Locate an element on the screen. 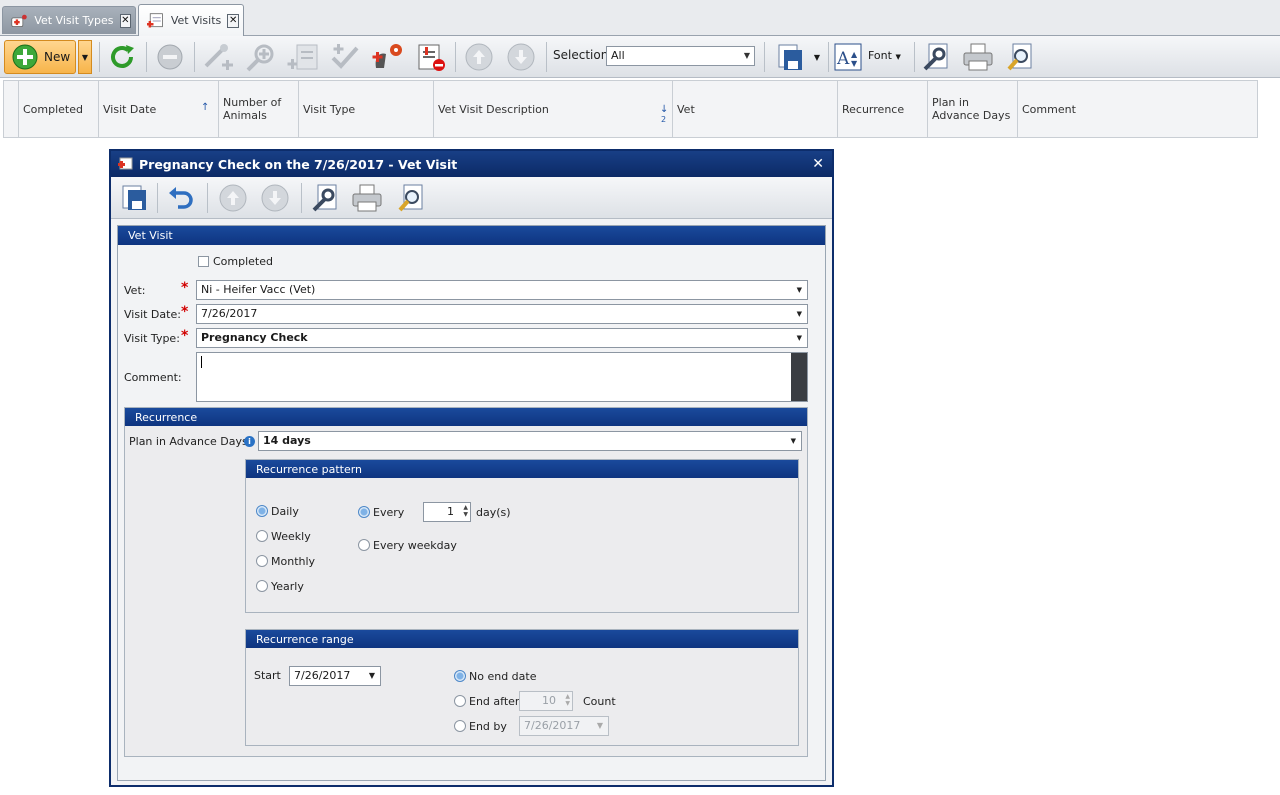  group-title: Recurrence range is located at coordinates (305, 639).